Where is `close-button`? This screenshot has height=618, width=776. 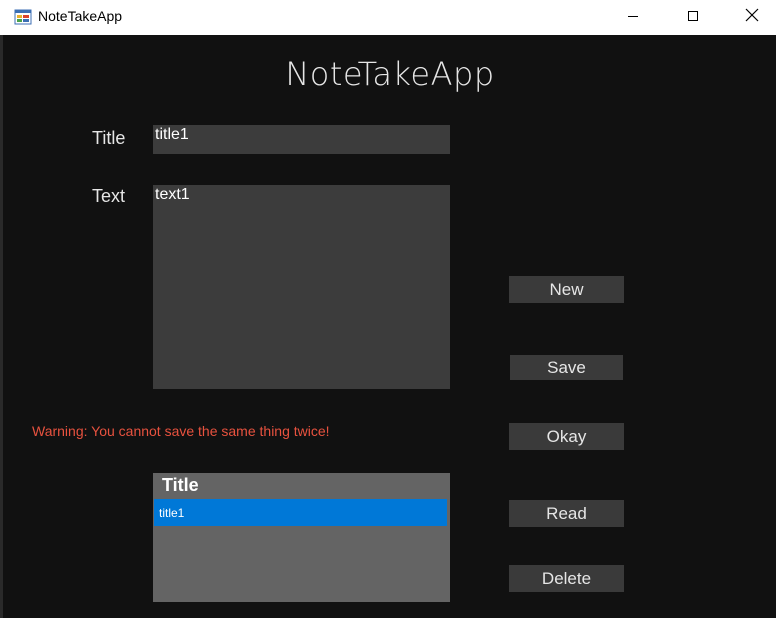 close-button is located at coordinates (752, 17).